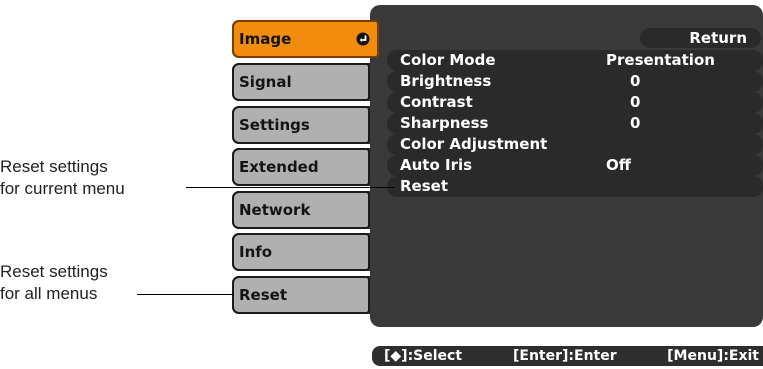 The height and width of the screenshot is (369, 763). Describe the element at coordinates (301, 252) in the screenshot. I see `tab-info-label: Info` at that location.